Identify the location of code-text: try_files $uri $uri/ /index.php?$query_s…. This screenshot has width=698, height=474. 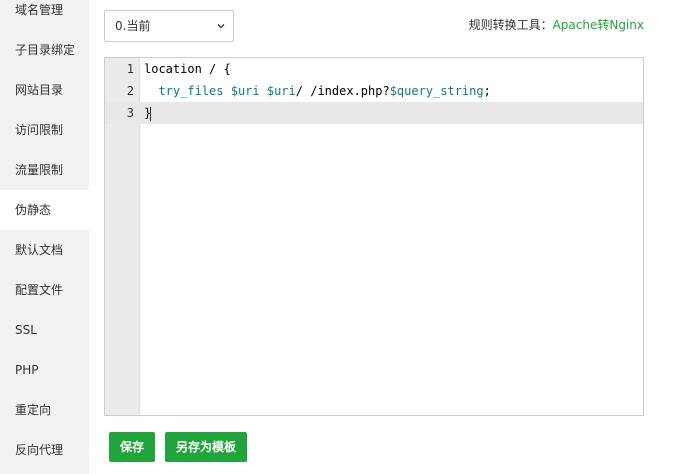
(317, 91).